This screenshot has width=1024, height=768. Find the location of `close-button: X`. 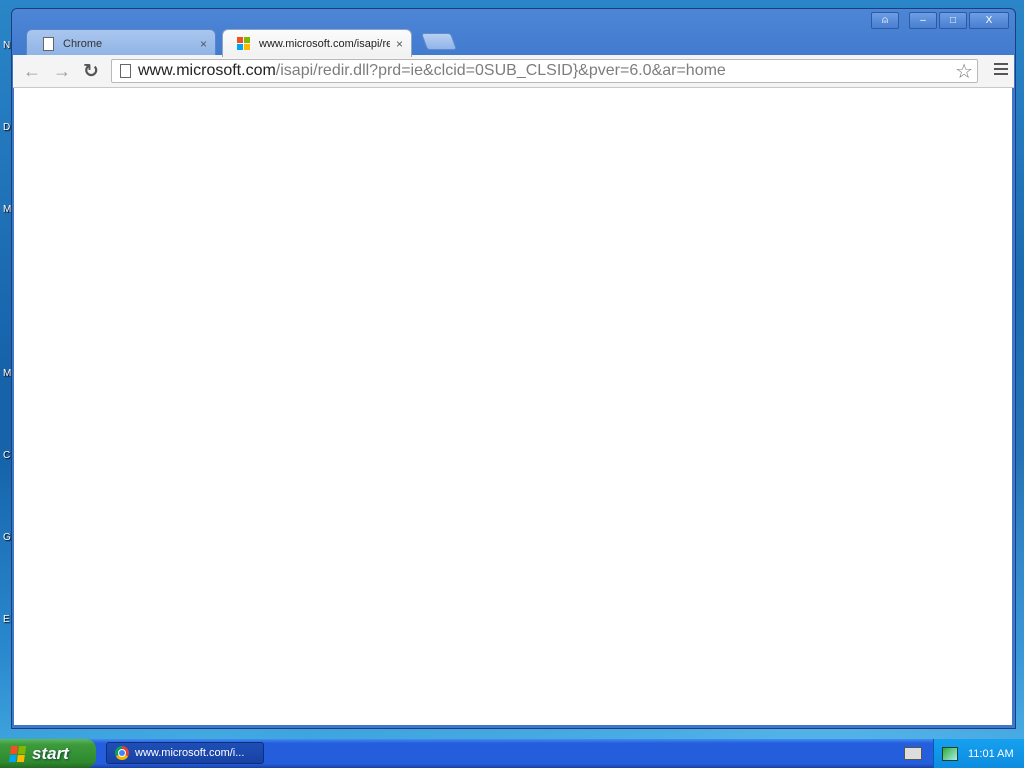

close-button: X is located at coordinates (989, 20).